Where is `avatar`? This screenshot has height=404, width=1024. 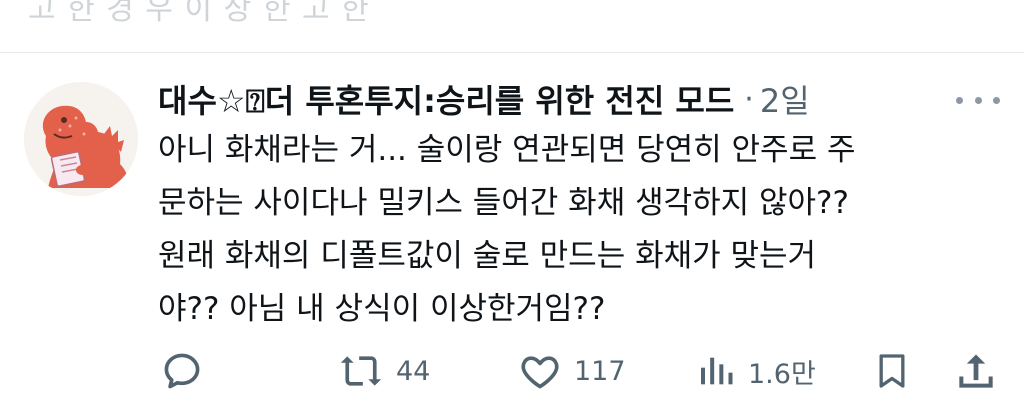
avatar is located at coordinates (81, 139).